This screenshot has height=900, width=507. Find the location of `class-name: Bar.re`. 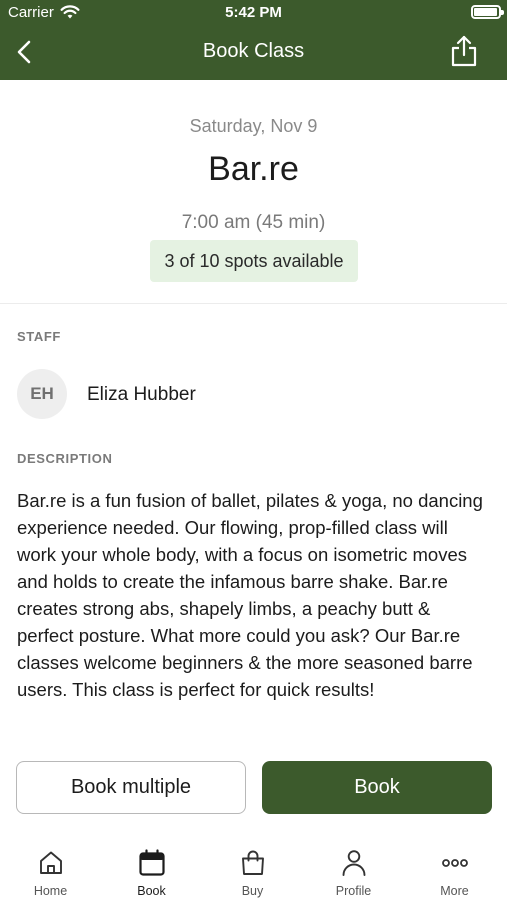

class-name: Bar.re is located at coordinates (253, 169).